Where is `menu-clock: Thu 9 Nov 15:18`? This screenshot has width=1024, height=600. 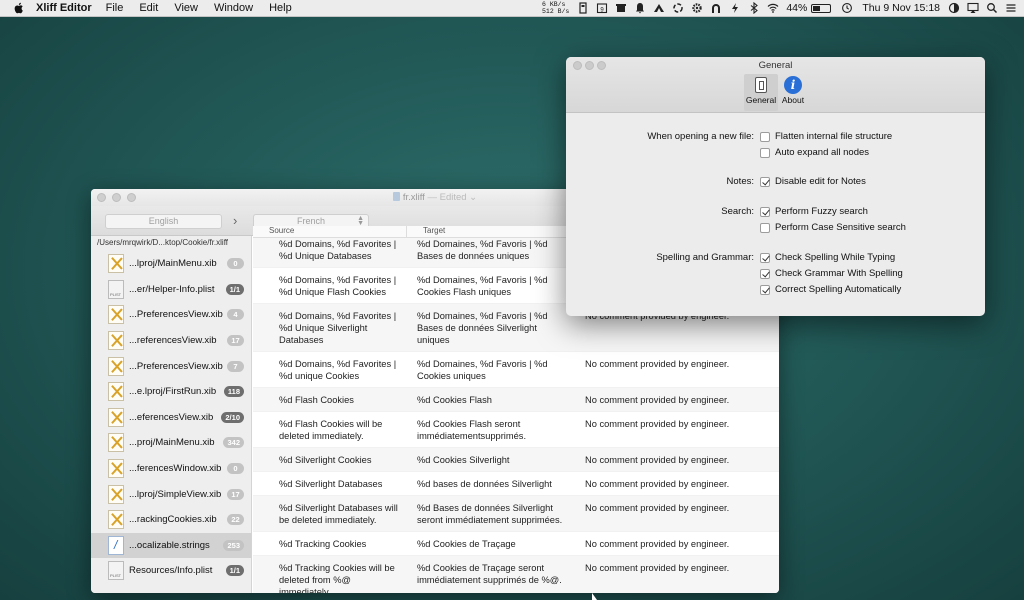 menu-clock: Thu 9 Nov 15:18 is located at coordinates (901, 8).